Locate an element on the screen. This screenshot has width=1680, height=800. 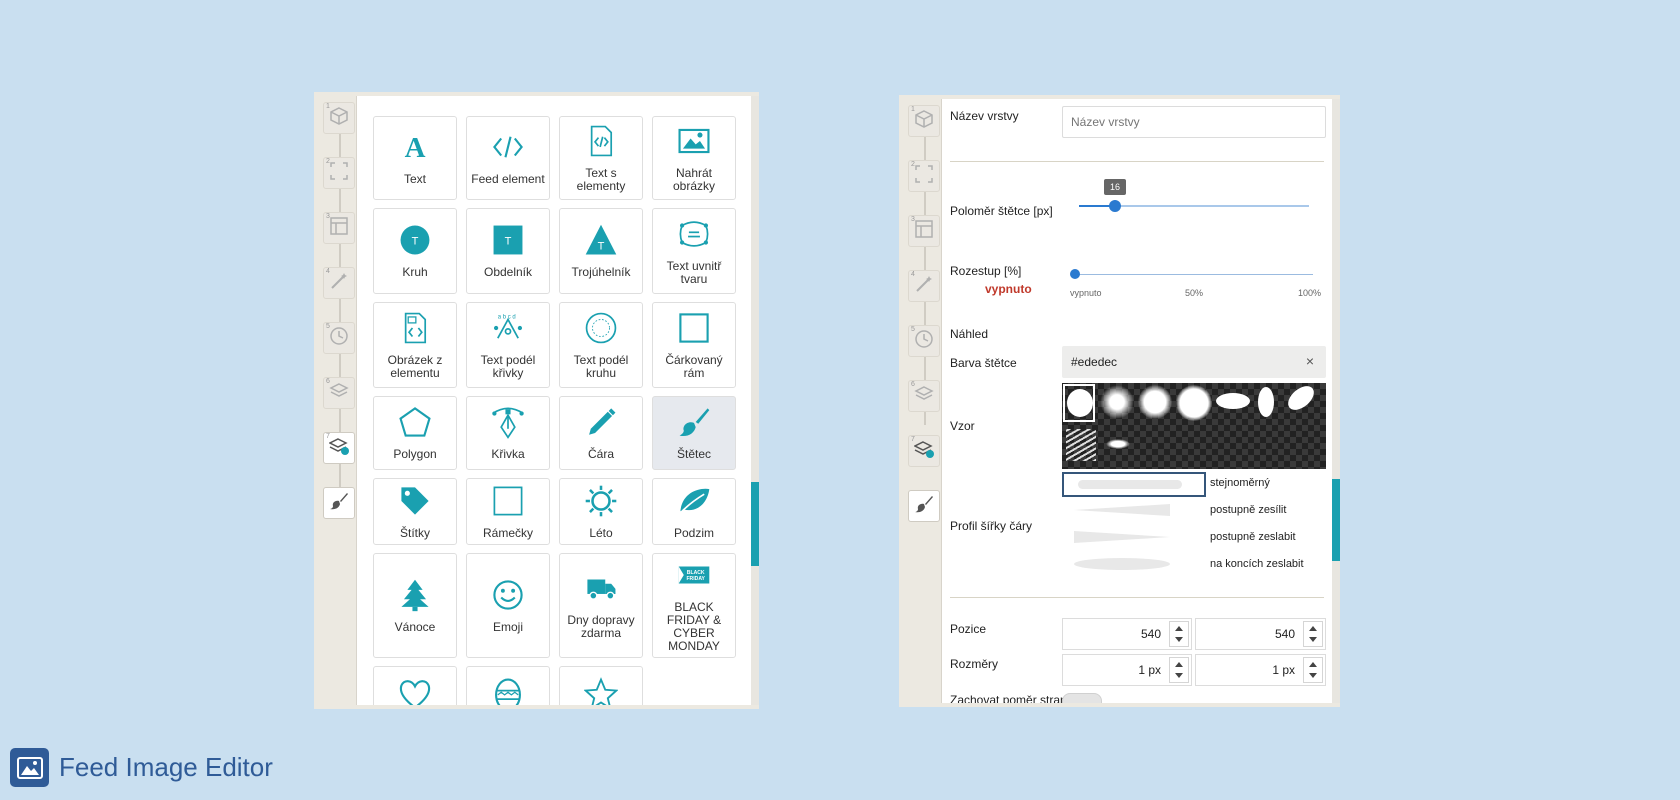
text-in-shape-icon is located at coordinates (694, 238).